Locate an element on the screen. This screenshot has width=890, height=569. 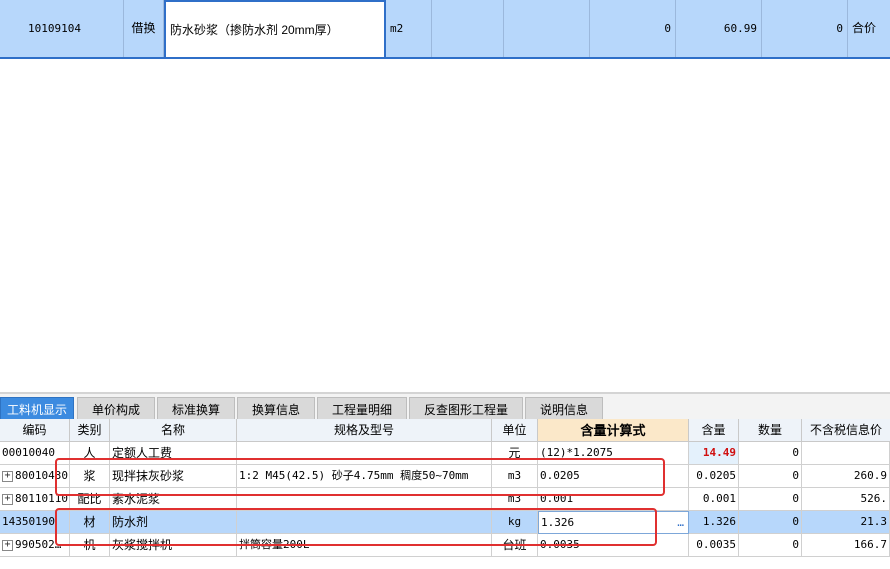
col-header-name: 名称 is located at coordinates (173, 430).